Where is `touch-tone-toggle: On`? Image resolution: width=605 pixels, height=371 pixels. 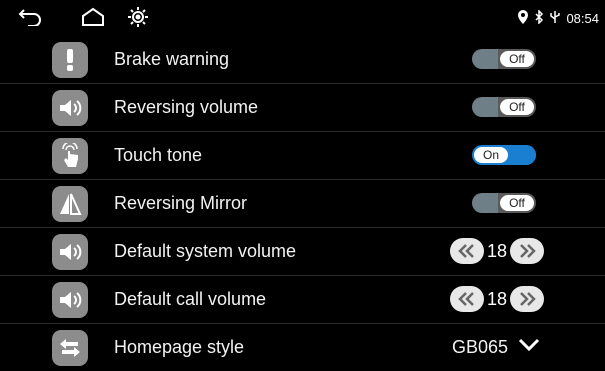
touch-tone-toggle: On is located at coordinates (504, 155).